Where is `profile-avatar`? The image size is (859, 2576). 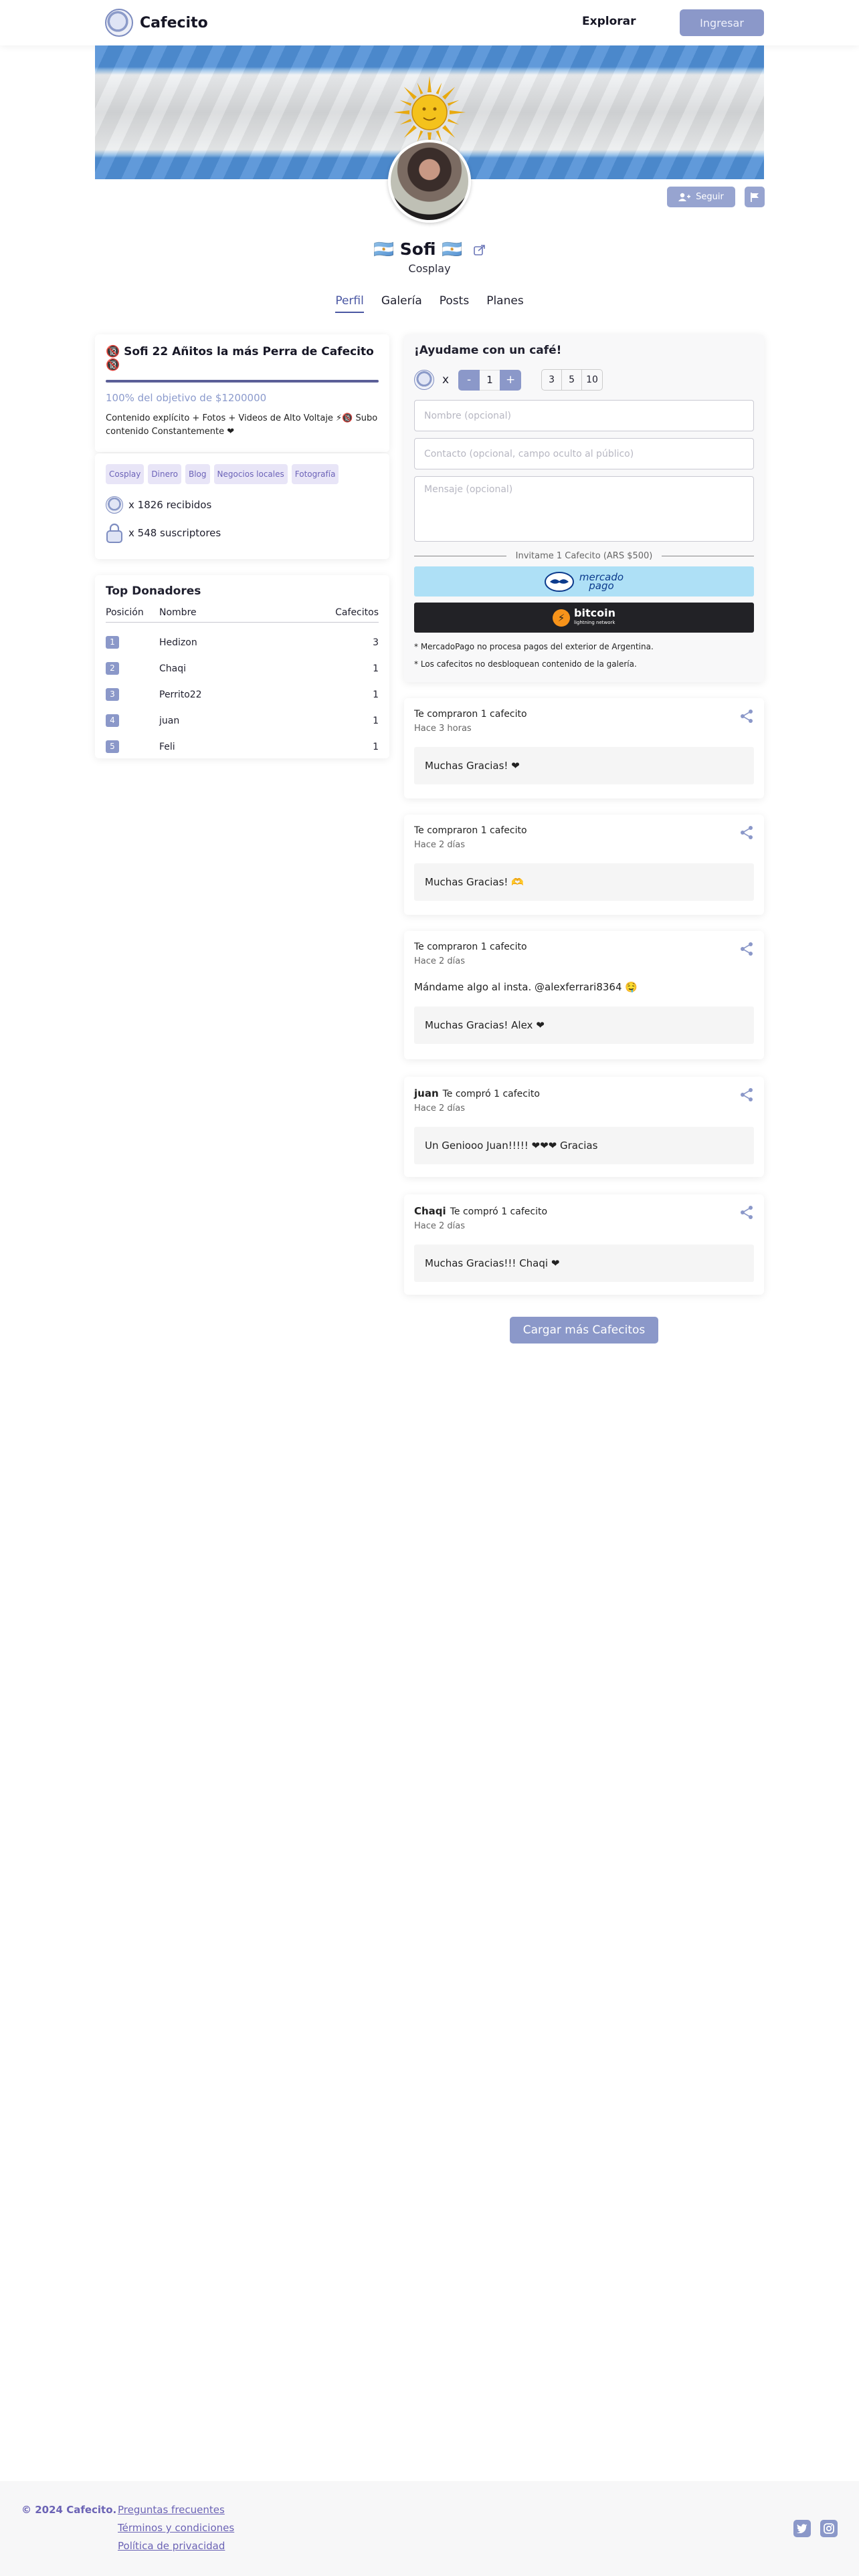 profile-avatar is located at coordinates (429, 182).